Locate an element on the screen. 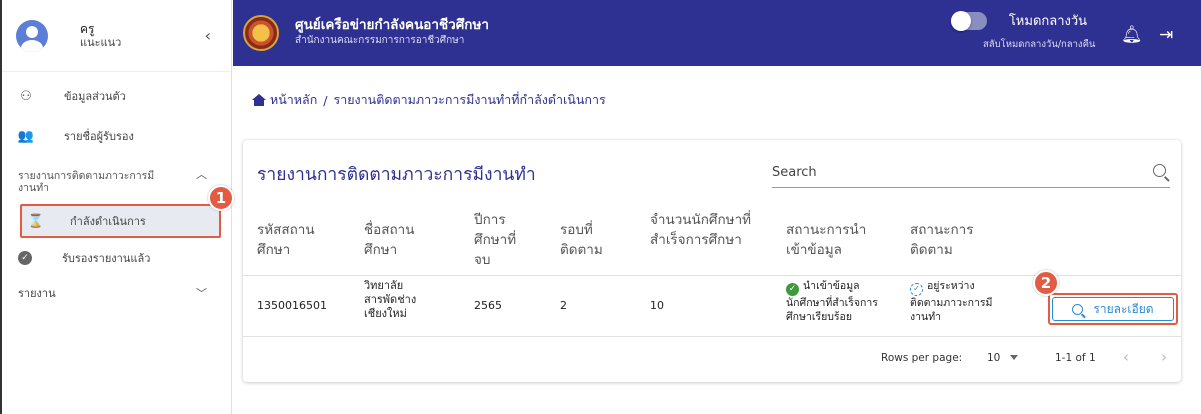 This screenshot has height=414, width=1201. detail-button-label: รายละเอียด is located at coordinates (1123, 308).